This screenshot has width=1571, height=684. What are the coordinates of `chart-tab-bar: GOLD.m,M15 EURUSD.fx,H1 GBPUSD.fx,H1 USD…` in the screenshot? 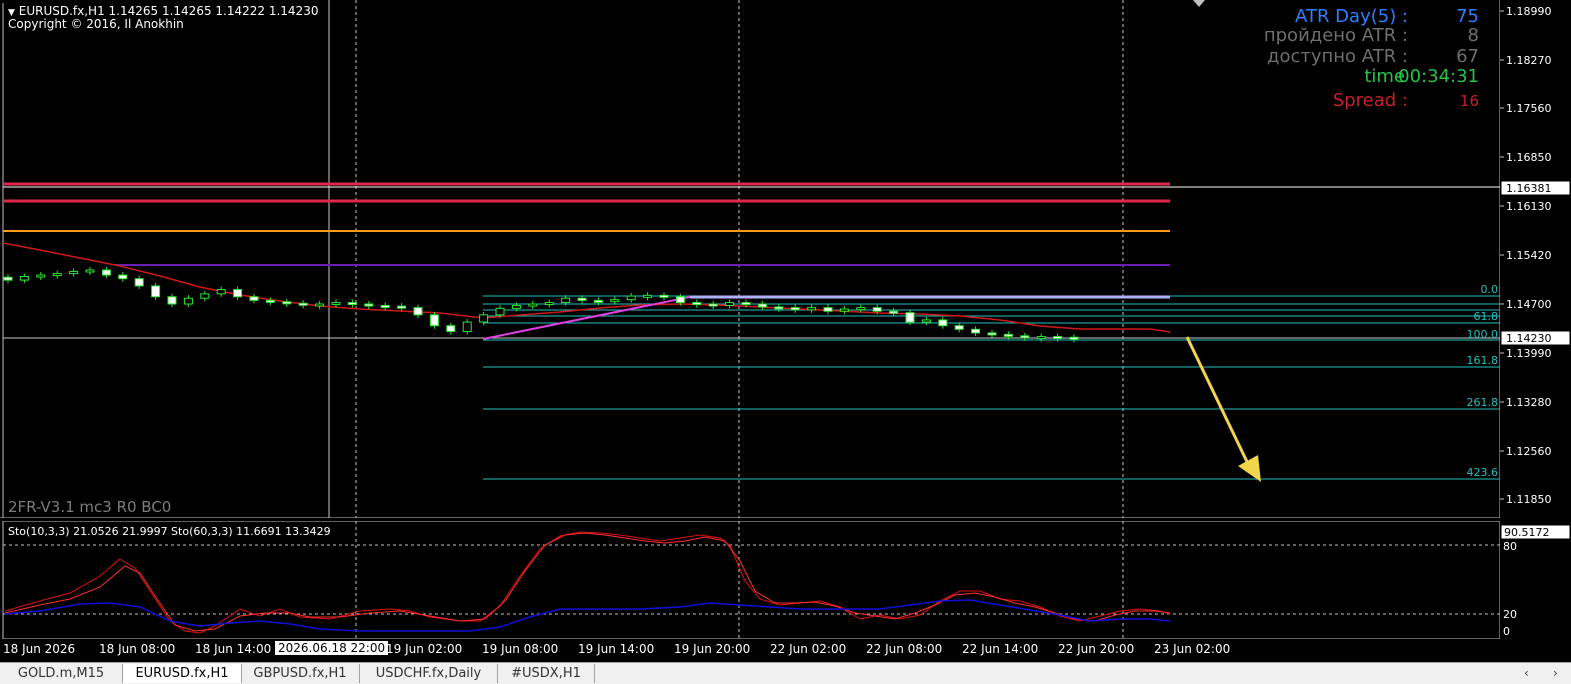 It's located at (785, 673).